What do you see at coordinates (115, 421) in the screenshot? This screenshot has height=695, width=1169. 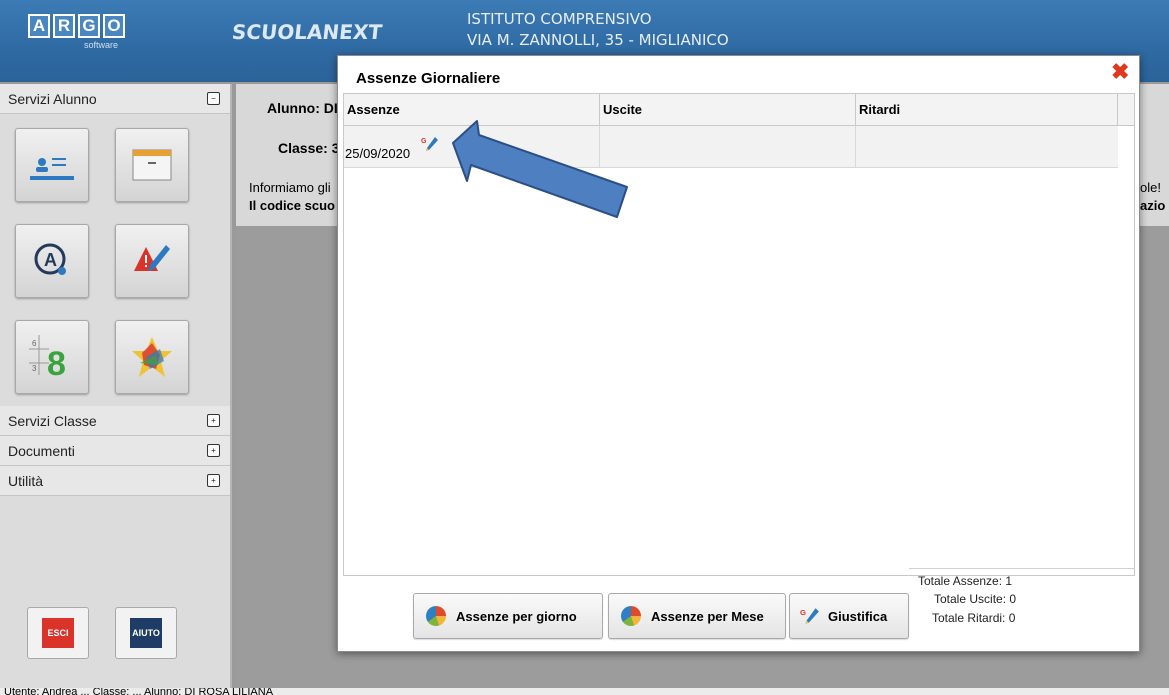 I see `sidebar-section-servizi-classe: Servizi Classe +` at bounding box center [115, 421].